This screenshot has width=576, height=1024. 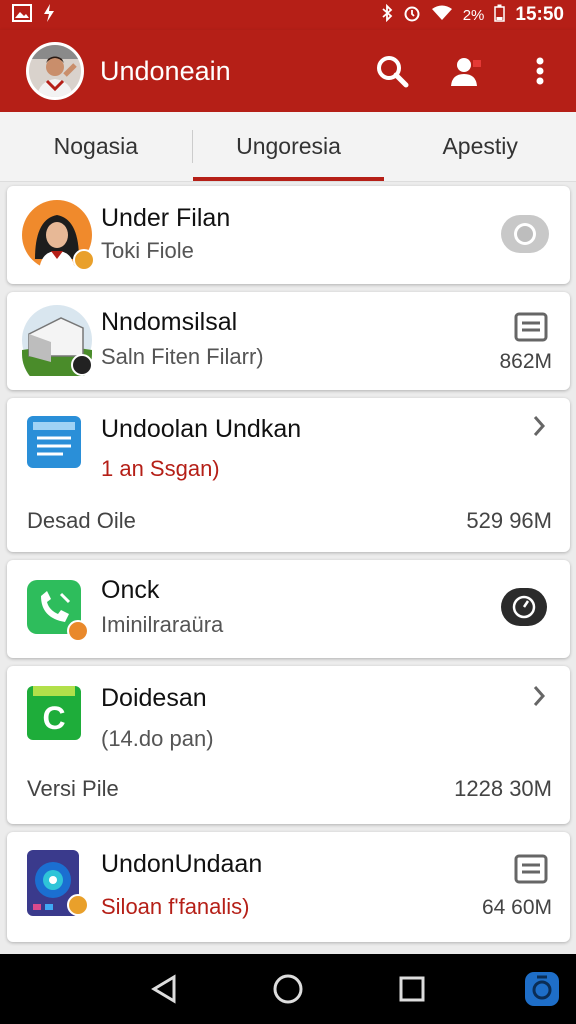 I want to click on item-subtitle: Saln Fiten Filarr), so click(x=182, y=356).